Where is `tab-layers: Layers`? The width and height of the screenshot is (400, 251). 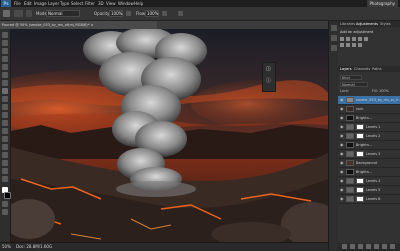 tab-layers: Layers is located at coordinates (346, 69).